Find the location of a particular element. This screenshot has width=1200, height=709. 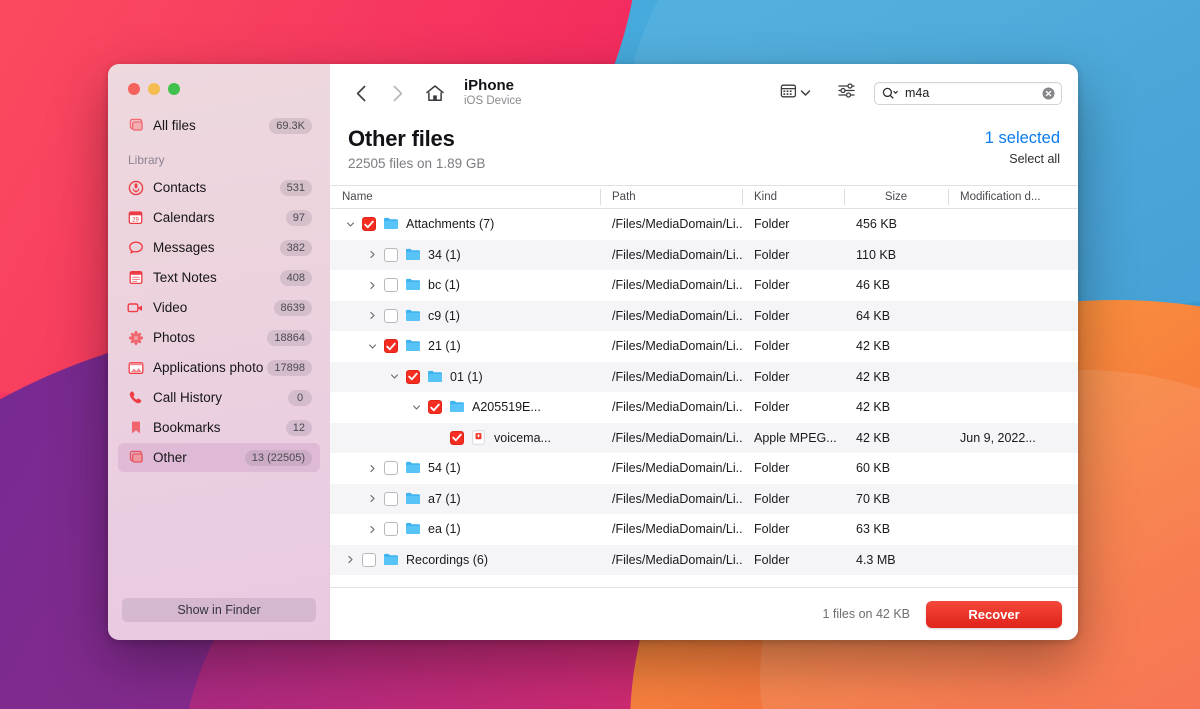

sidebar-item-call-history: Call History 0 is located at coordinates (219, 397).